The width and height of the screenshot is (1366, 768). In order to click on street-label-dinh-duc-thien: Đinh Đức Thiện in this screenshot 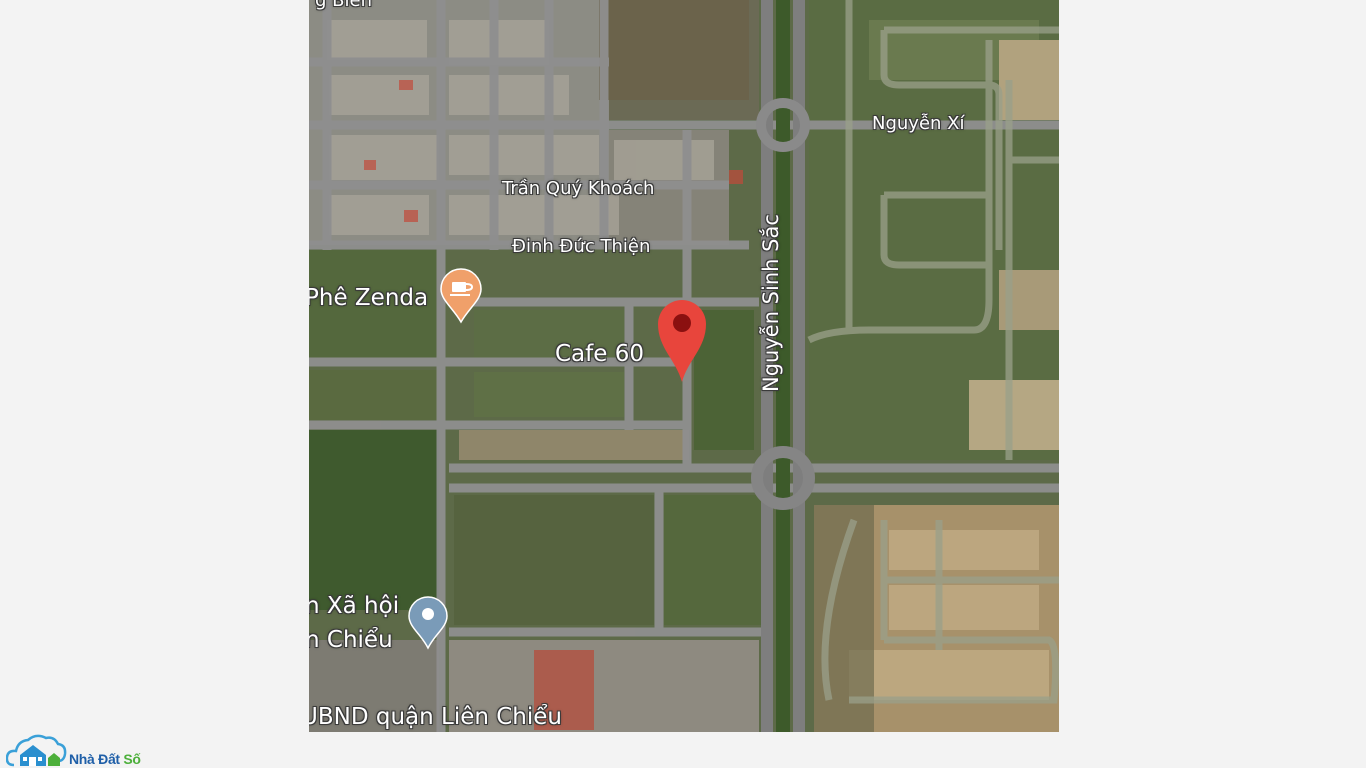, I will do `click(581, 246)`.